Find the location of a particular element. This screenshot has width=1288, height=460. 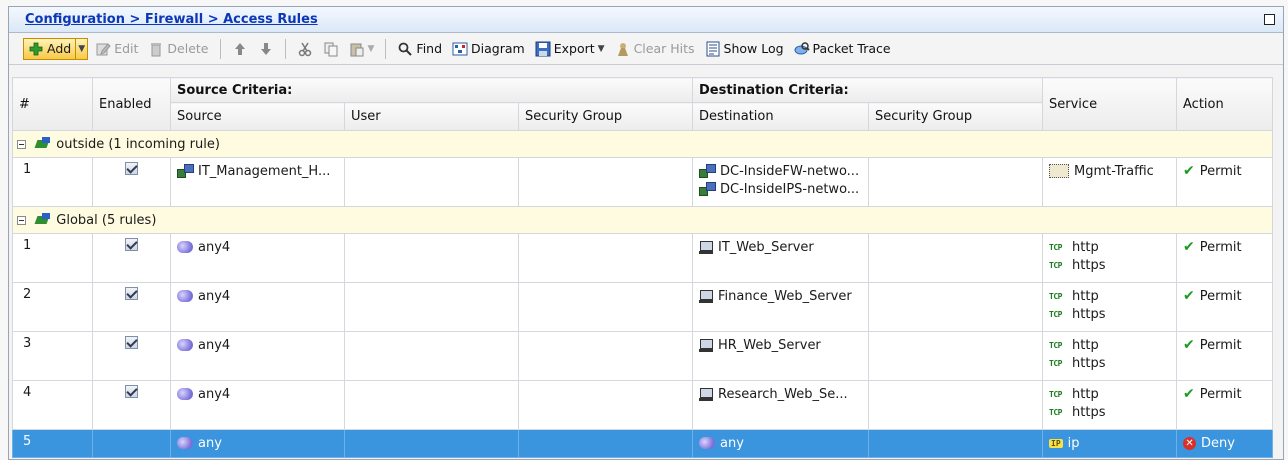

show-log-label: Show Log is located at coordinates (753, 48).